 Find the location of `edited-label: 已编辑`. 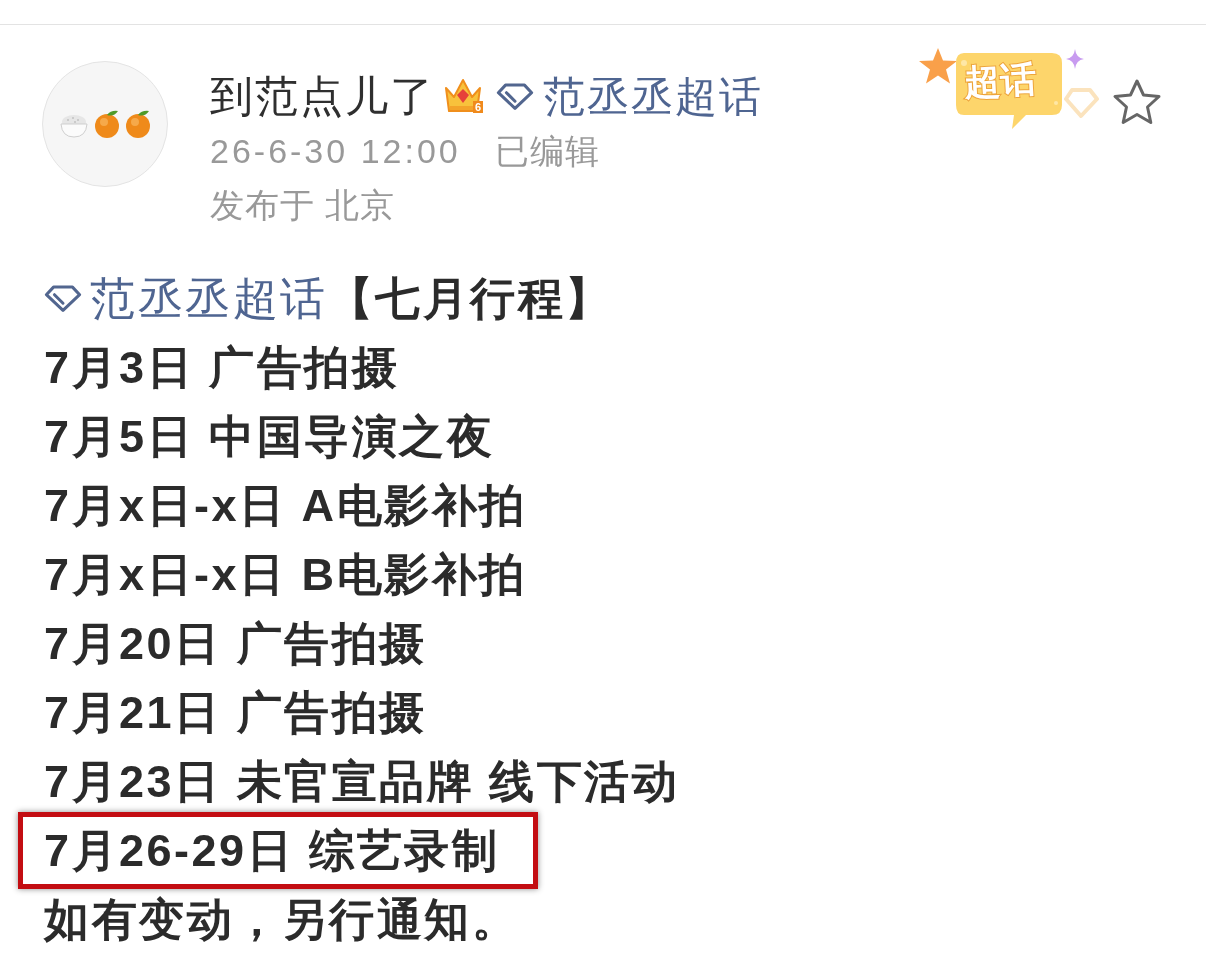

edited-label: 已编辑 is located at coordinates (547, 151).